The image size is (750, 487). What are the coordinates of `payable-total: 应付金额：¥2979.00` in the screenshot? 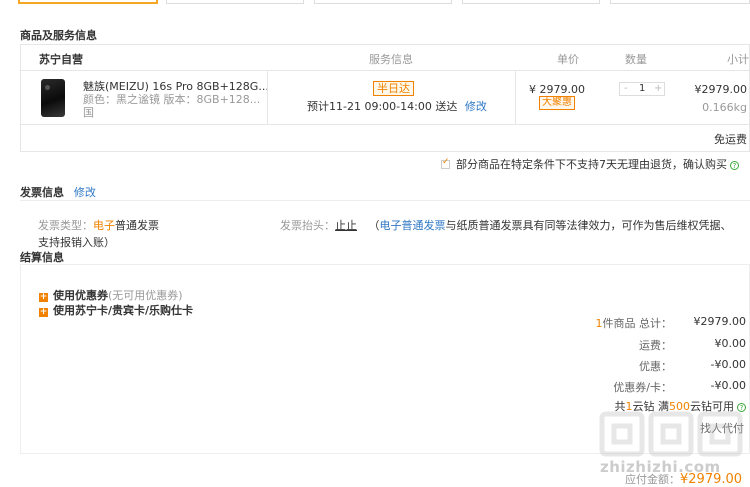 It's located at (683, 479).